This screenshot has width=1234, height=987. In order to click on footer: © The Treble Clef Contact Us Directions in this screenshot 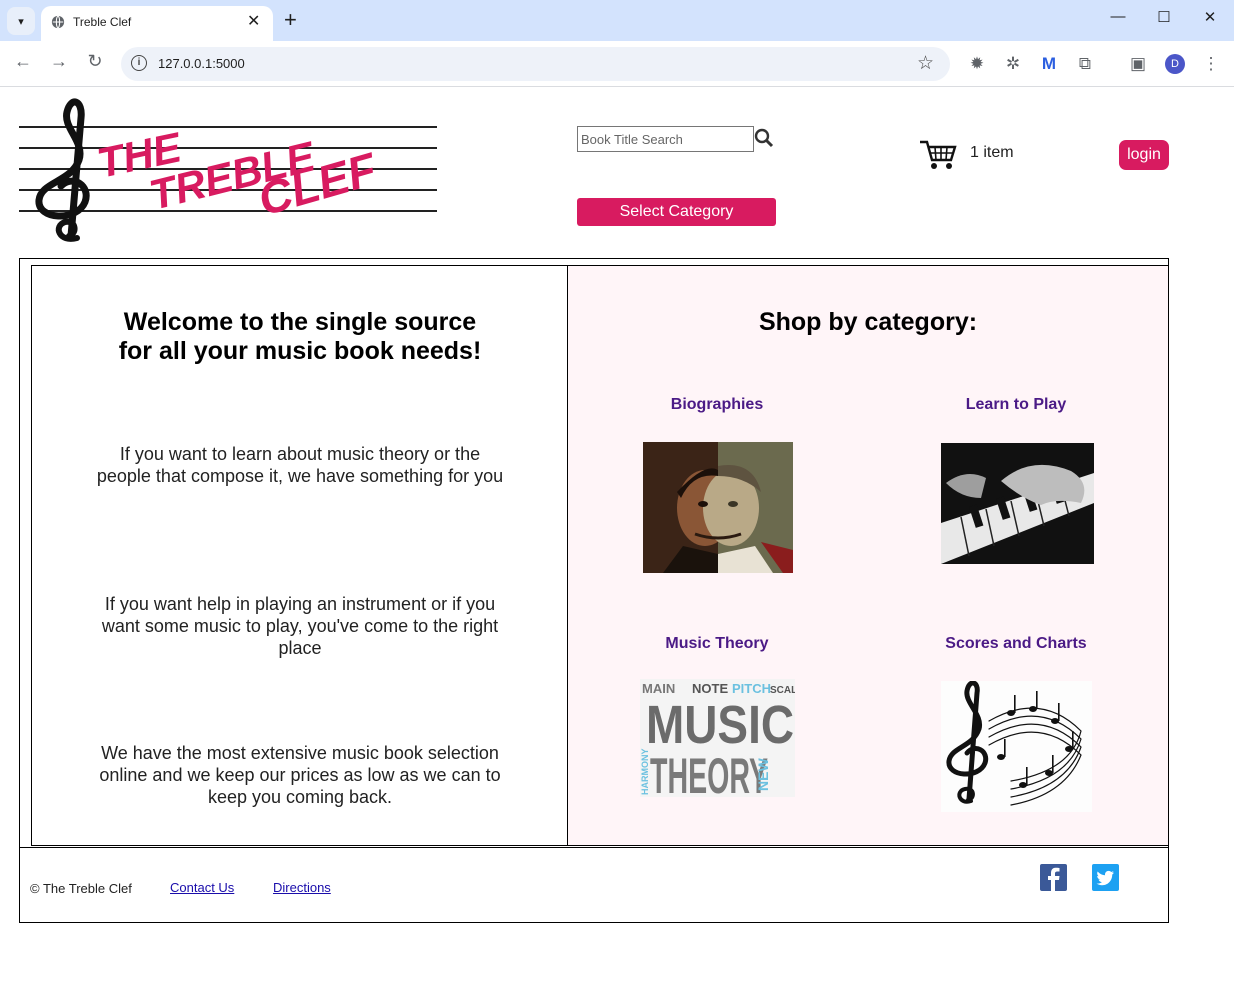, I will do `click(594, 885)`.